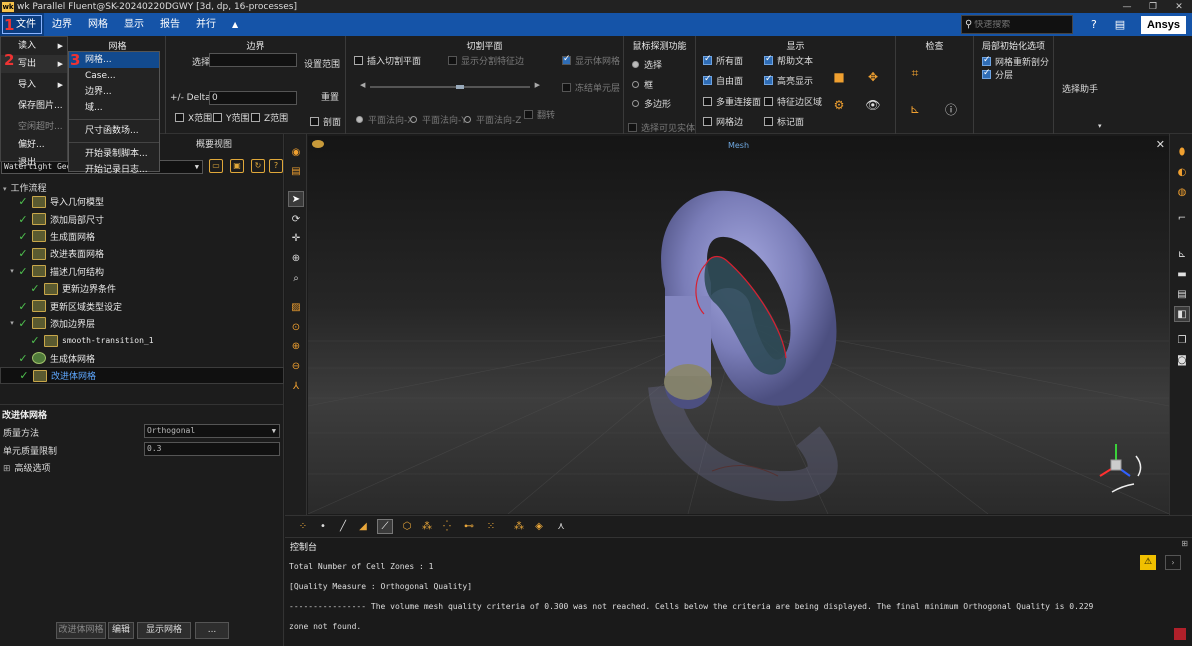 This screenshot has width=1192, height=646. I want to click on help-text-checkbox: 帮助文本, so click(788, 60).